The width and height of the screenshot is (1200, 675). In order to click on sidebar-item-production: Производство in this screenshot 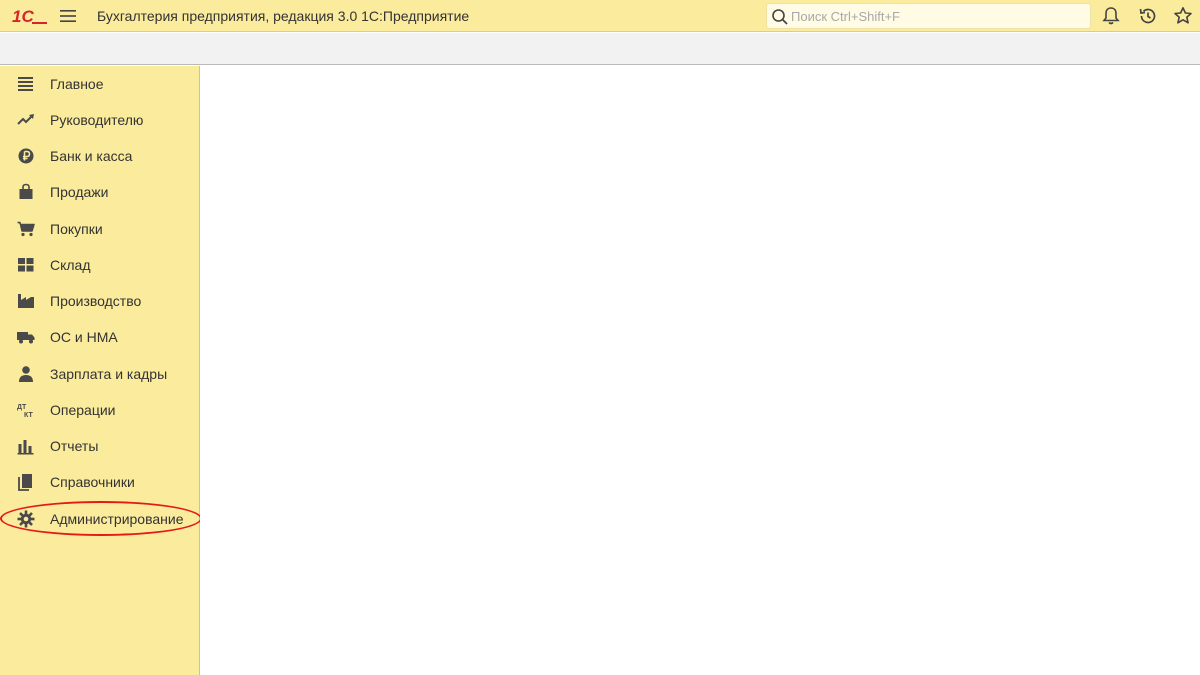, I will do `click(99, 301)`.